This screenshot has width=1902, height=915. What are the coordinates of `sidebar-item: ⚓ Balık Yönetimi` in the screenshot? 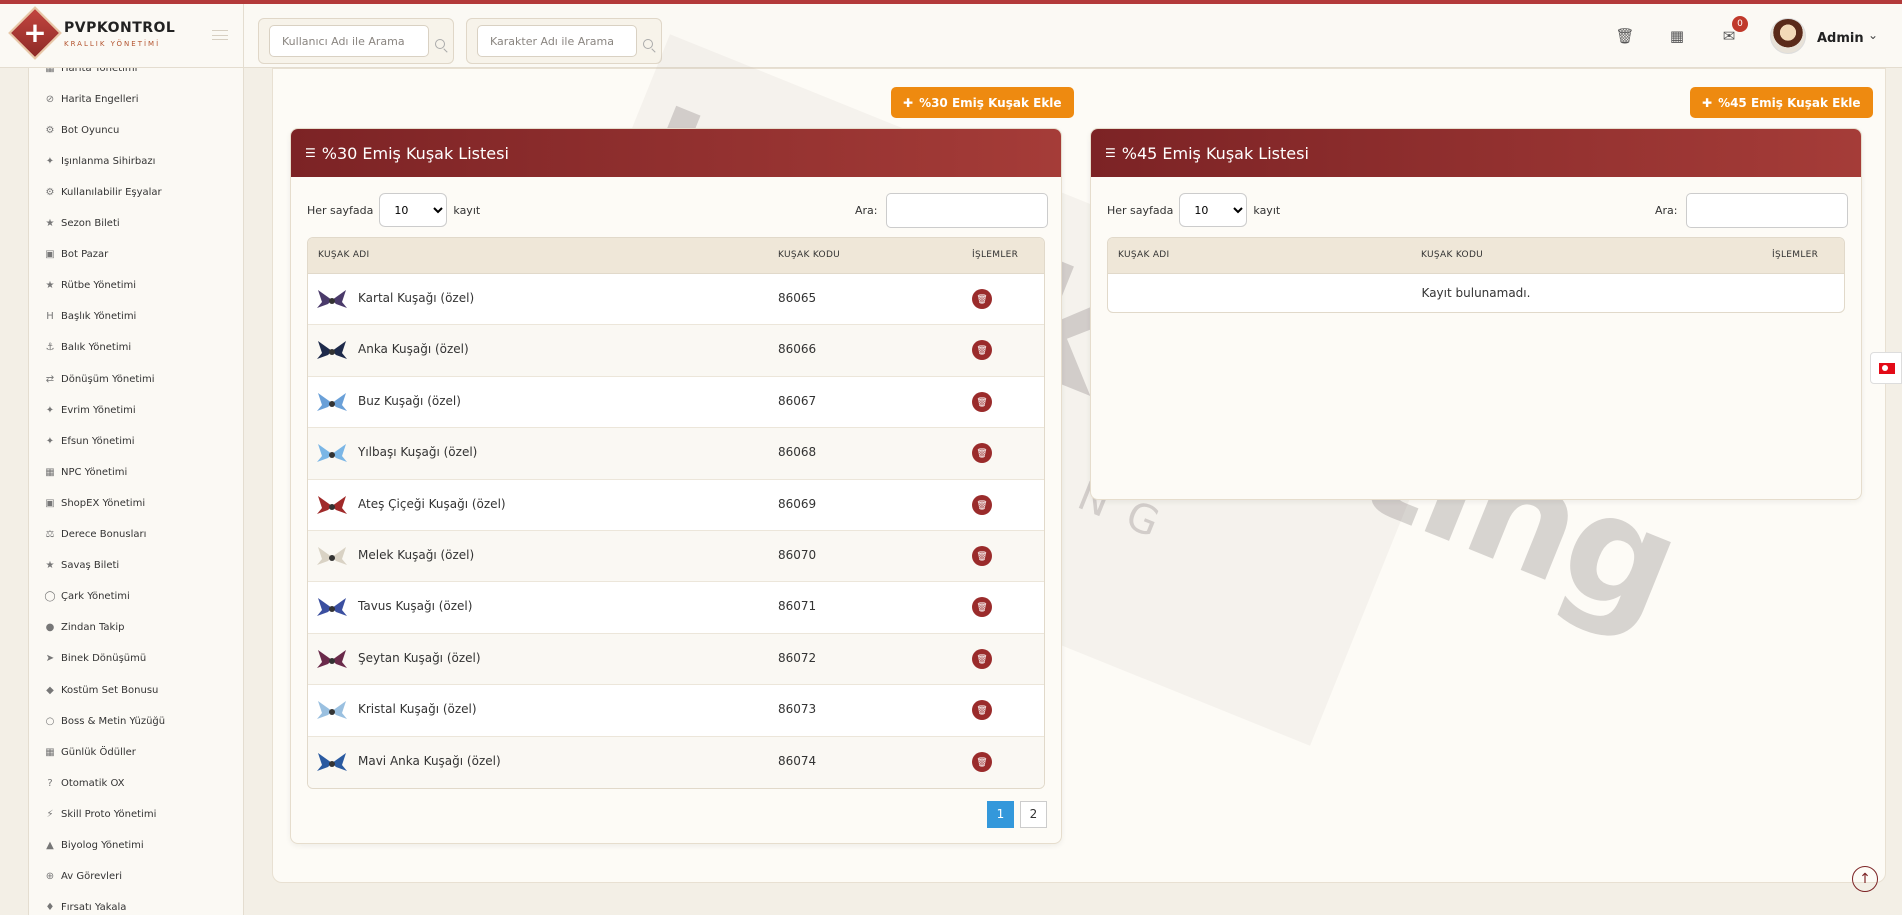 It's located at (143, 348).